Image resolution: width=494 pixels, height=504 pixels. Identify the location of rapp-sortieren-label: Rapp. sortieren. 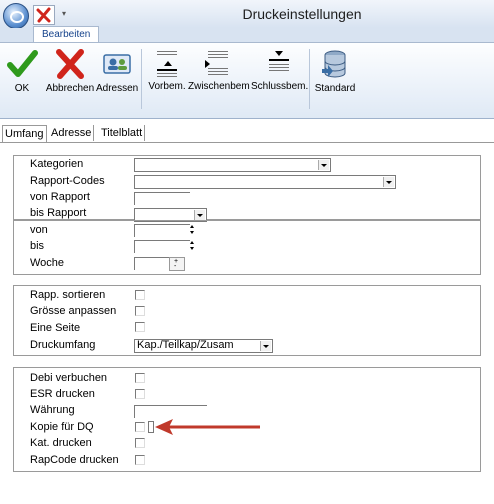
(68, 295).